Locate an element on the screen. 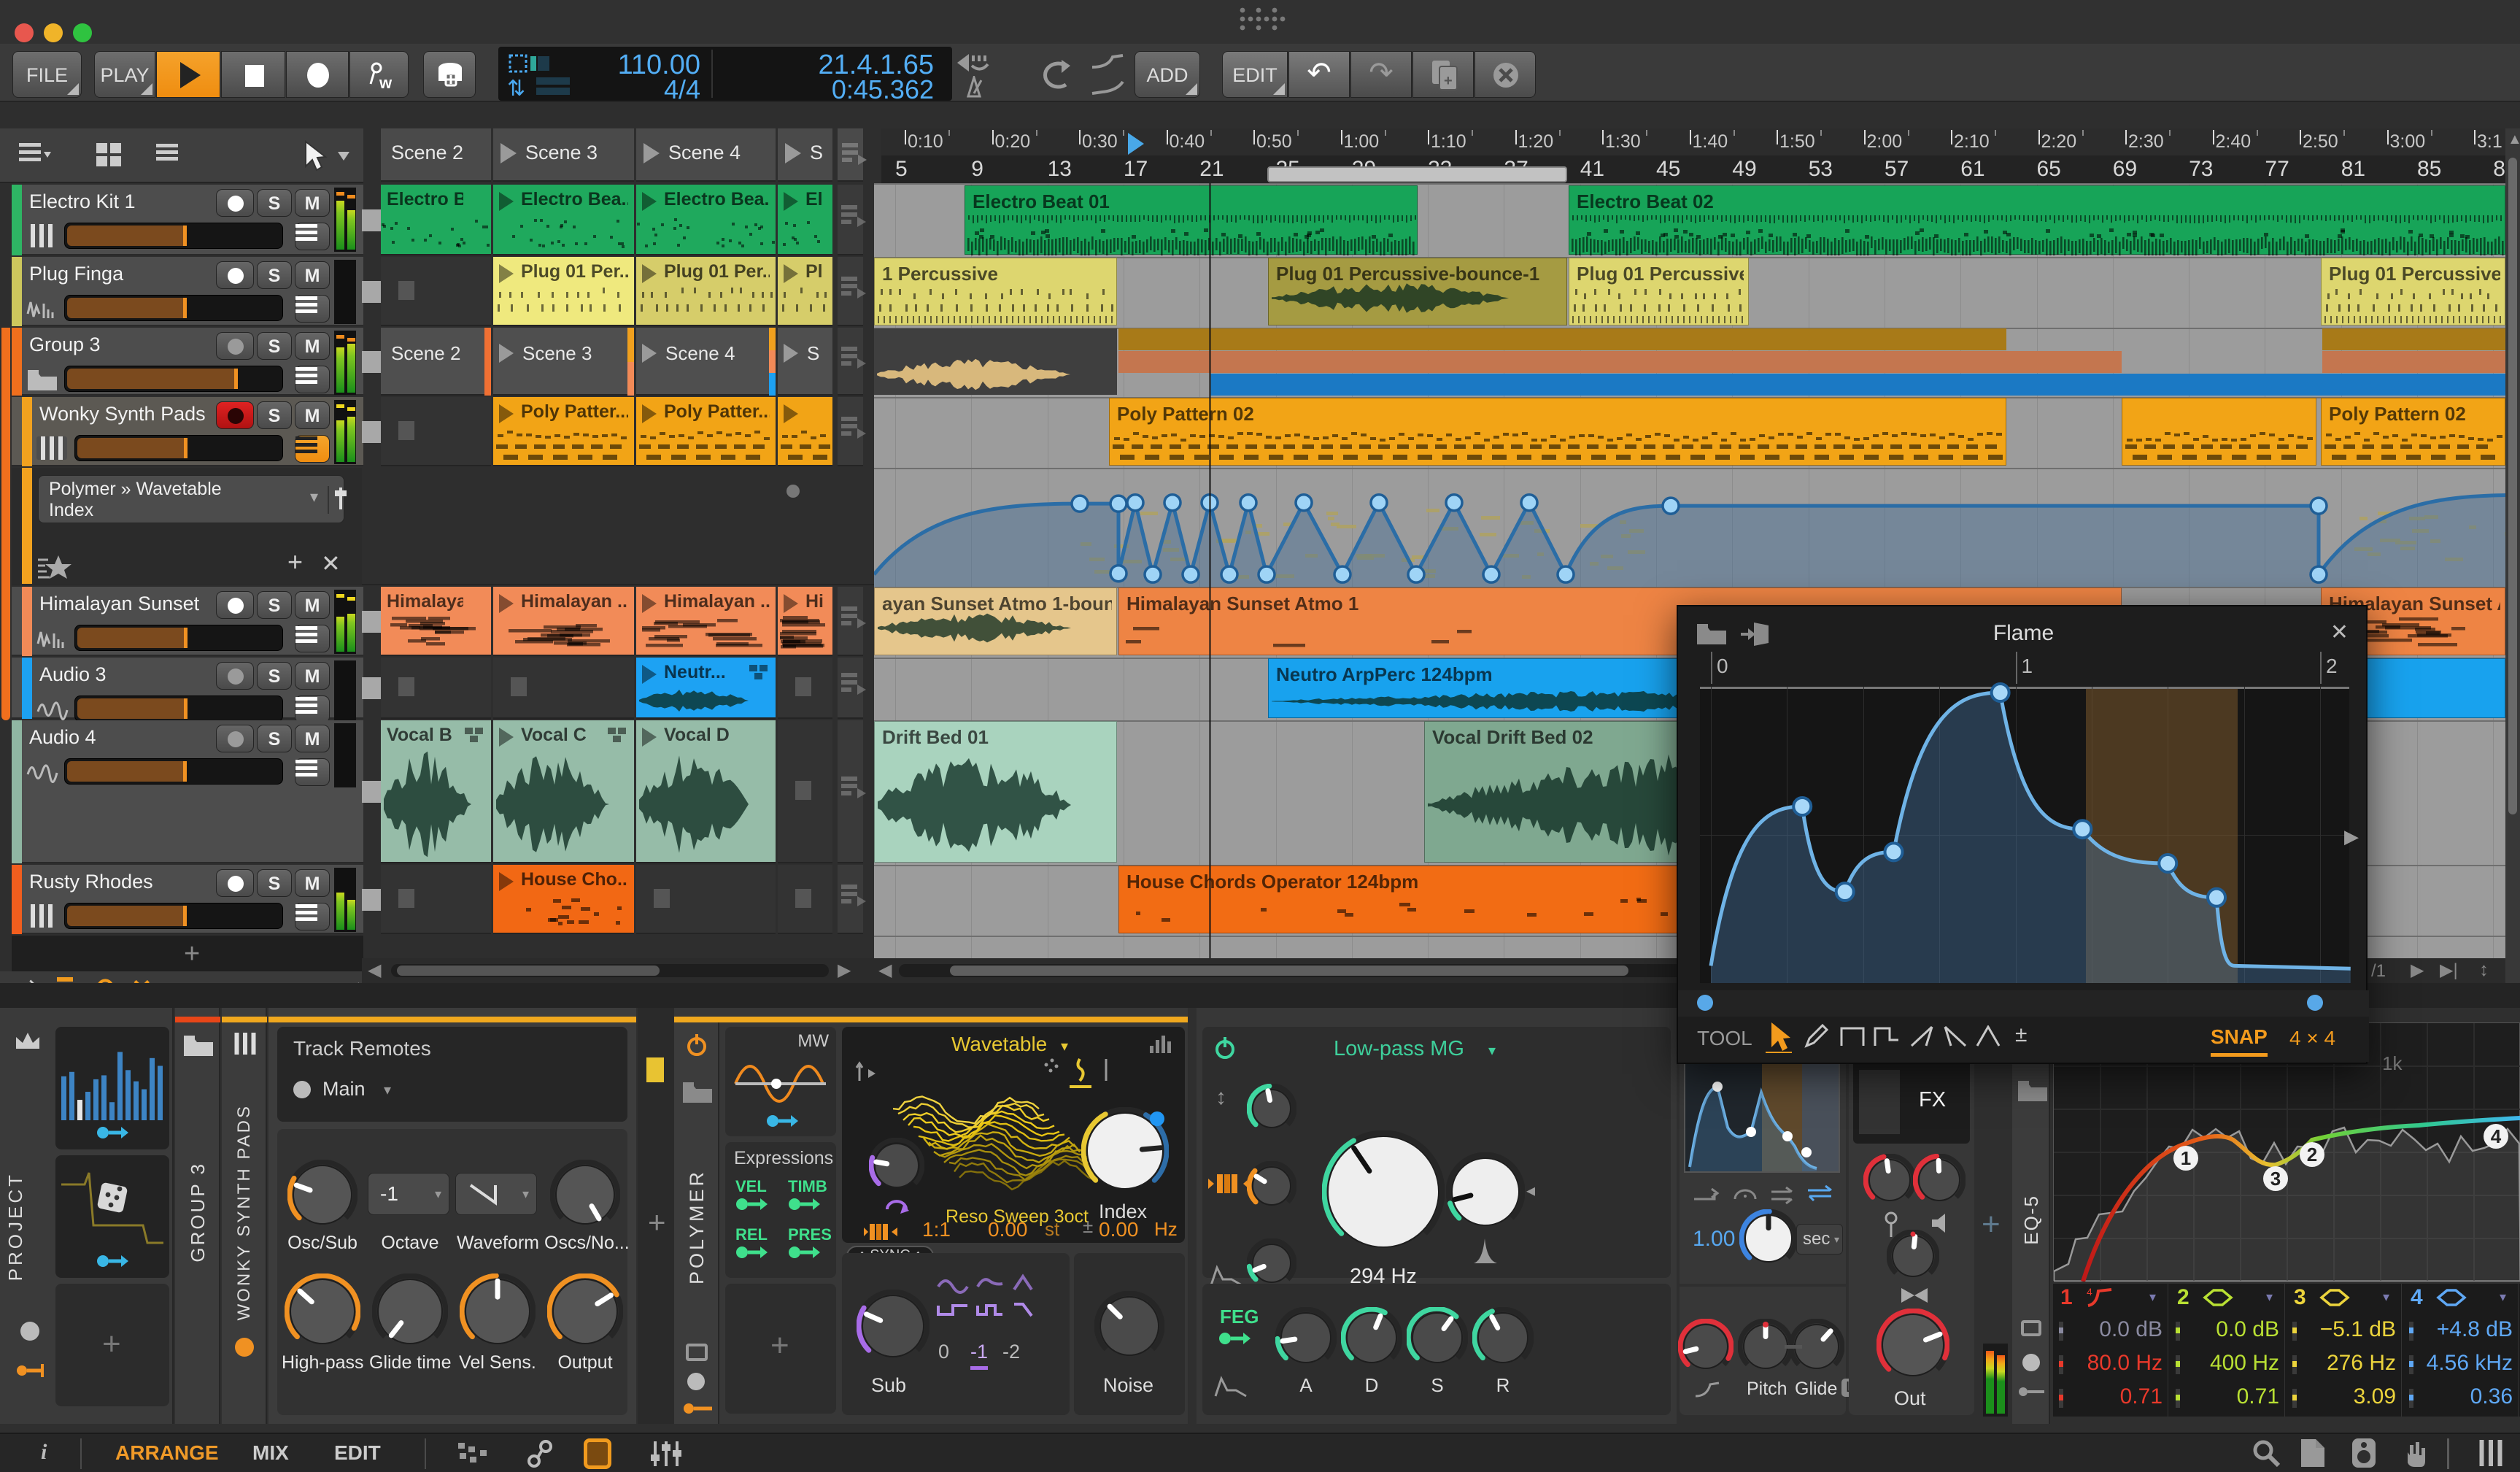  eq-band-3: 3 ▾ −5.1 dB 276 Hz 3.09 is located at coordinates (2345, 1350).